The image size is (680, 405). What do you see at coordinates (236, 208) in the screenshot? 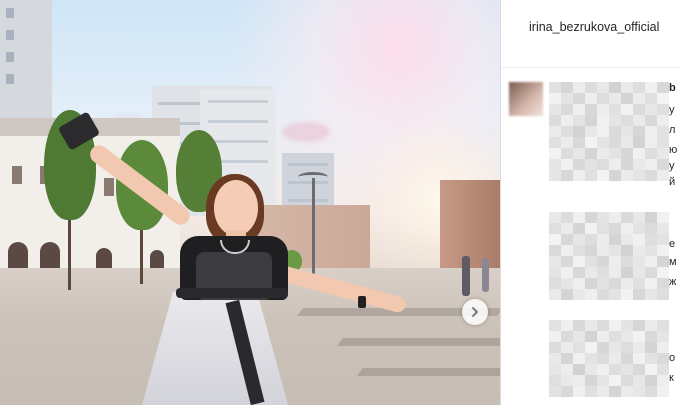
I see `face` at bounding box center [236, 208].